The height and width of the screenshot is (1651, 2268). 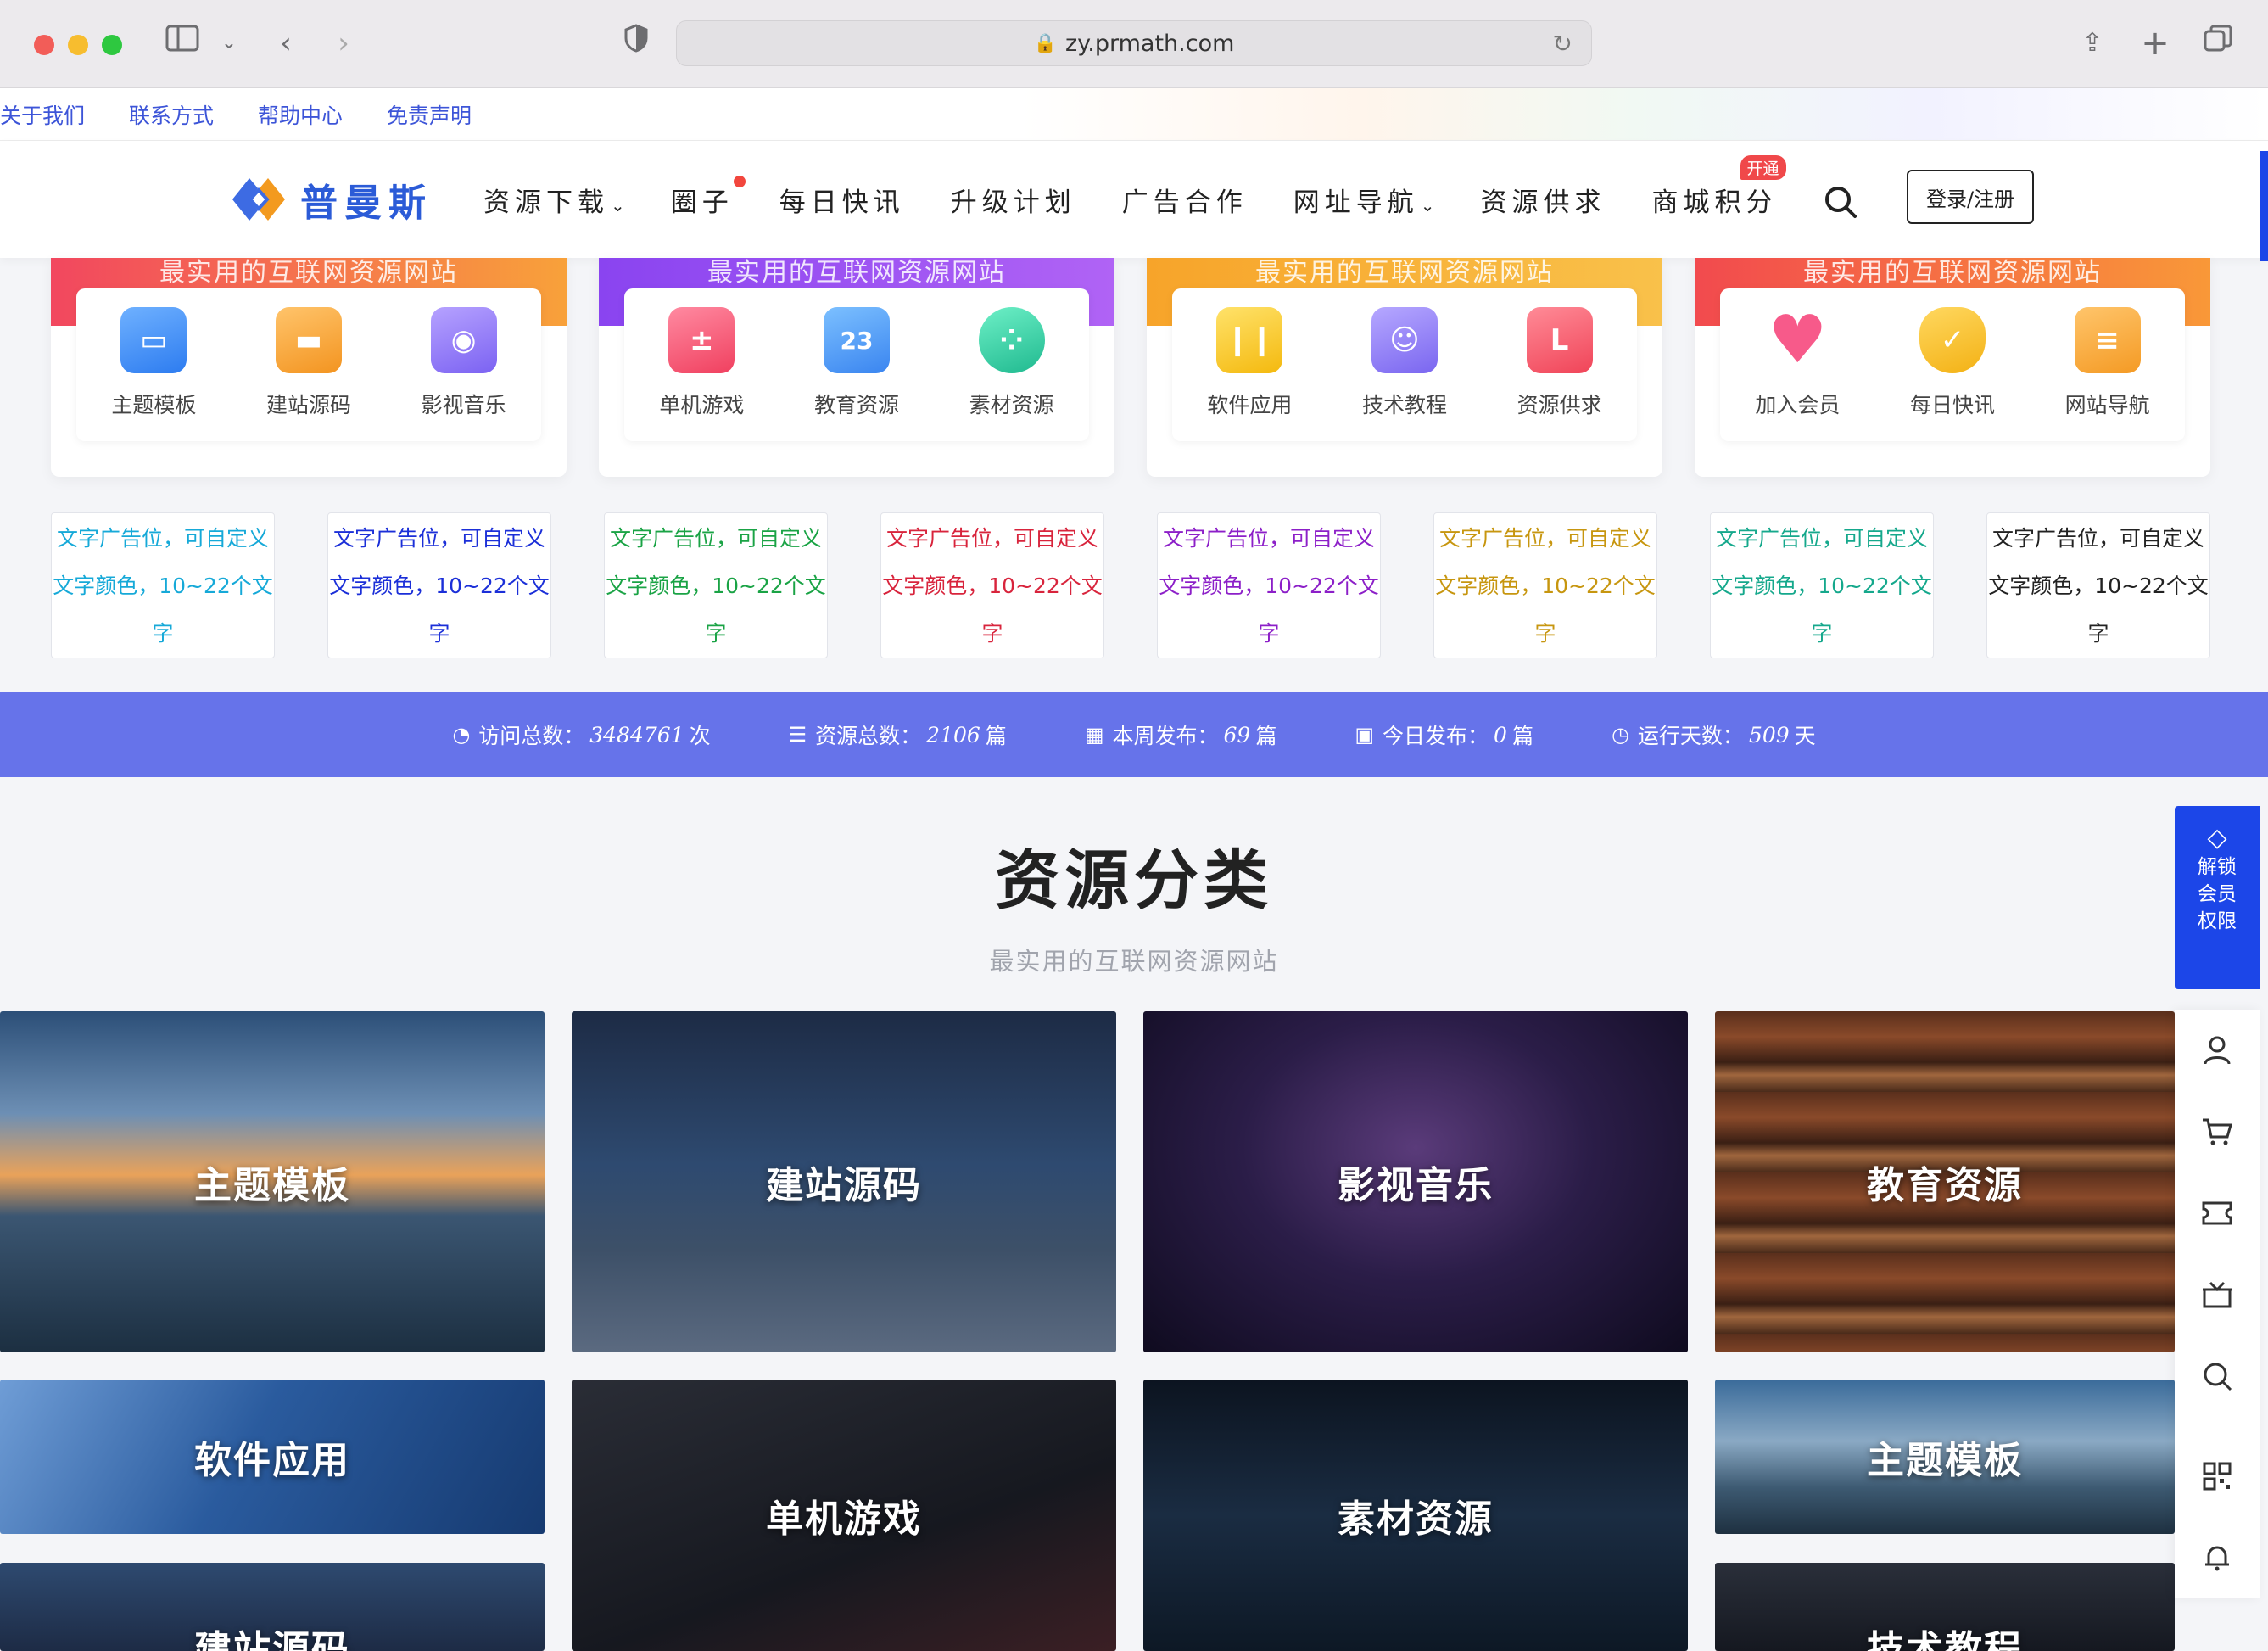 What do you see at coordinates (2217, 1213) in the screenshot?
I see `ticket-icon` at bounding box center [2217, 1213].